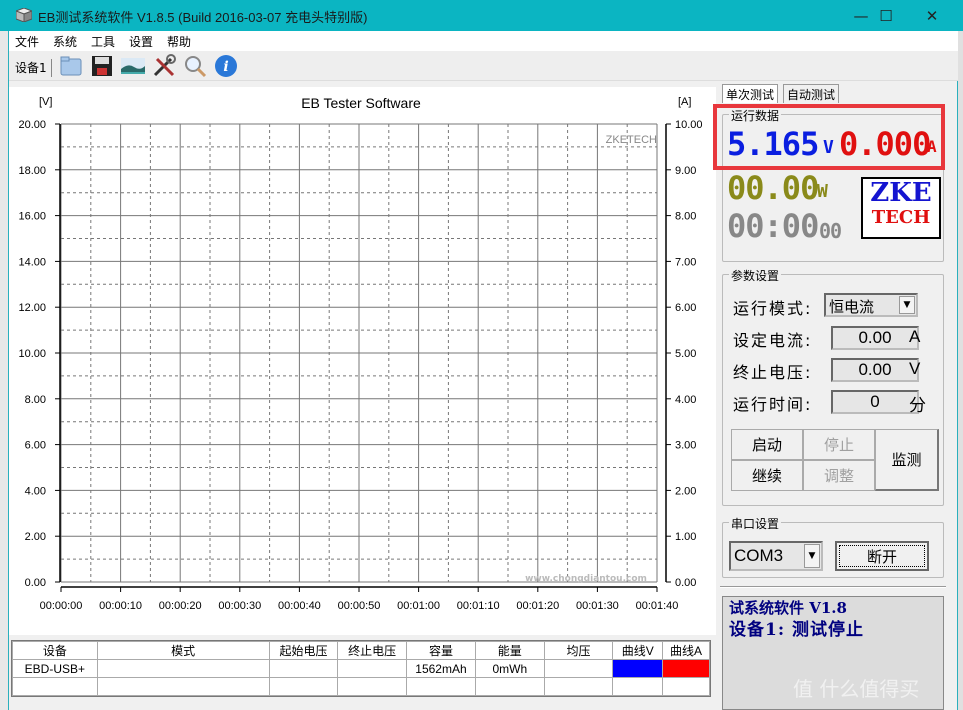 The image size is (963, 710). I want to click on chart-title: EB Tester Software, so click(361, 103).